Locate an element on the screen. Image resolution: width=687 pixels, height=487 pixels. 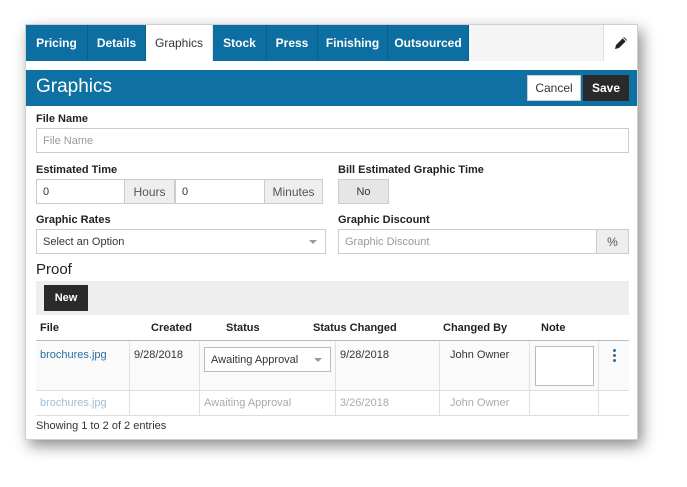
column-status-changed: Status Changed is located at coordinates (355, 328).